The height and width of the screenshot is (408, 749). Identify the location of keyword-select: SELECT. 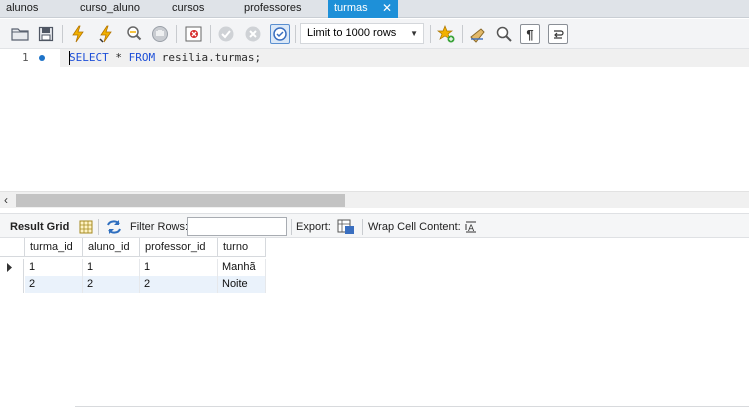
(89, 57).